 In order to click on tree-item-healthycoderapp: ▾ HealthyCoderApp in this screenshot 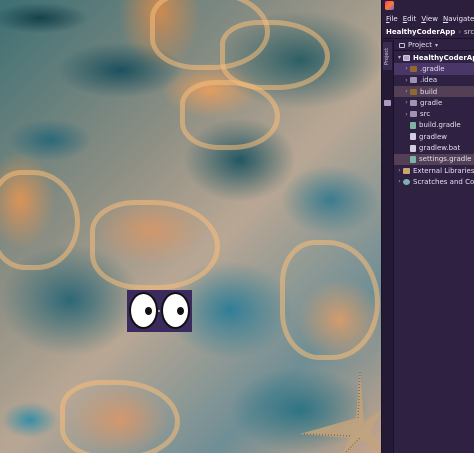, I will do `click(434, 57)`.